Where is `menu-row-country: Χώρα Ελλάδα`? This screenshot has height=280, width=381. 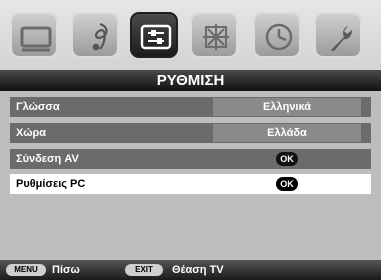
menu-row-country: Χώρα Ελλάδα is located at coordinates (190, 133).